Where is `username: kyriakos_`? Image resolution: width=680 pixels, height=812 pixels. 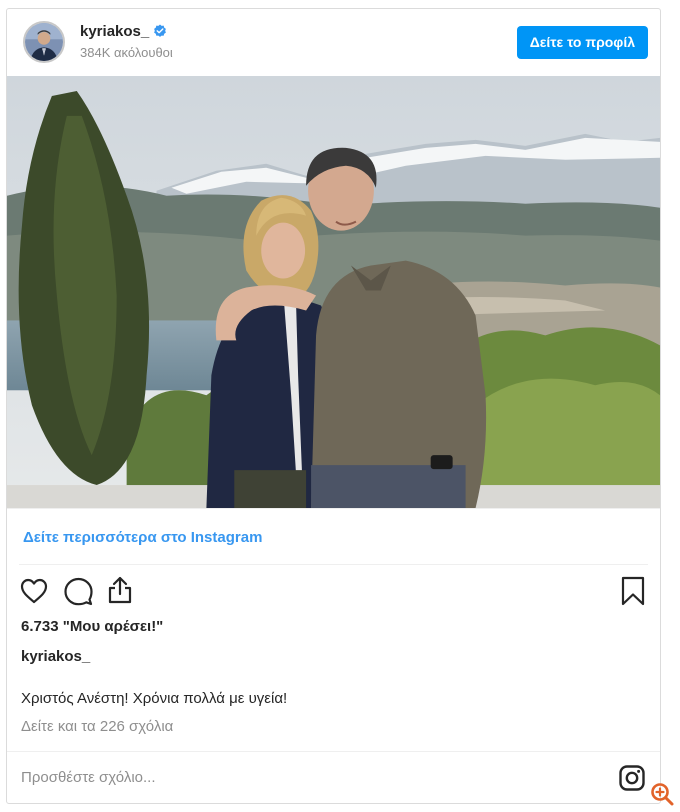 username: kyriakos_ is located at coordinates (123, 31).